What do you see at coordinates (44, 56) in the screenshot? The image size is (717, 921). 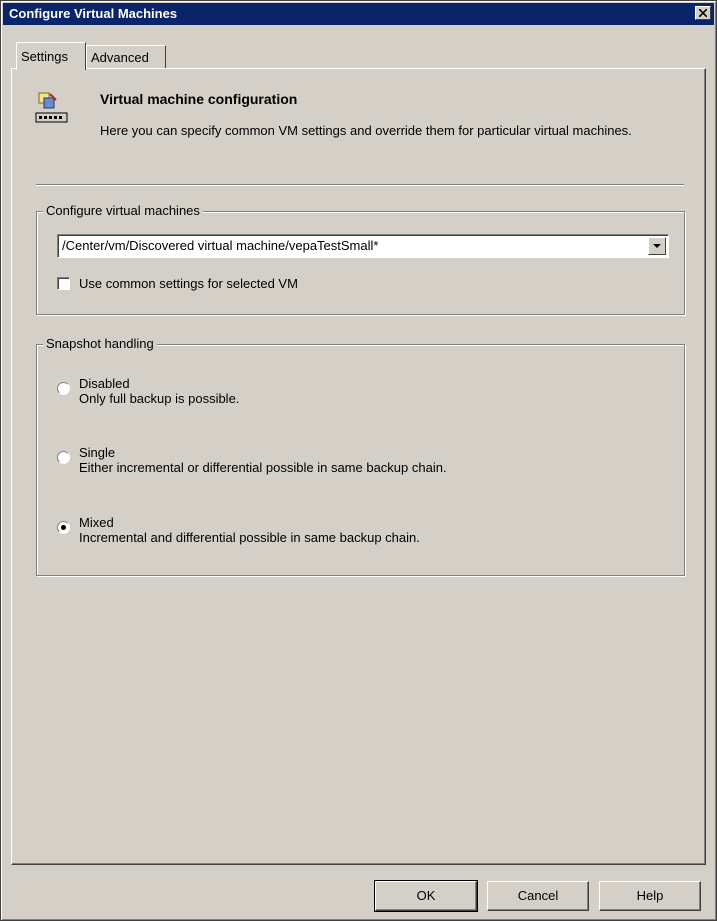 I see `tab-settings-label: Settings` at bounding box center [44, 56].